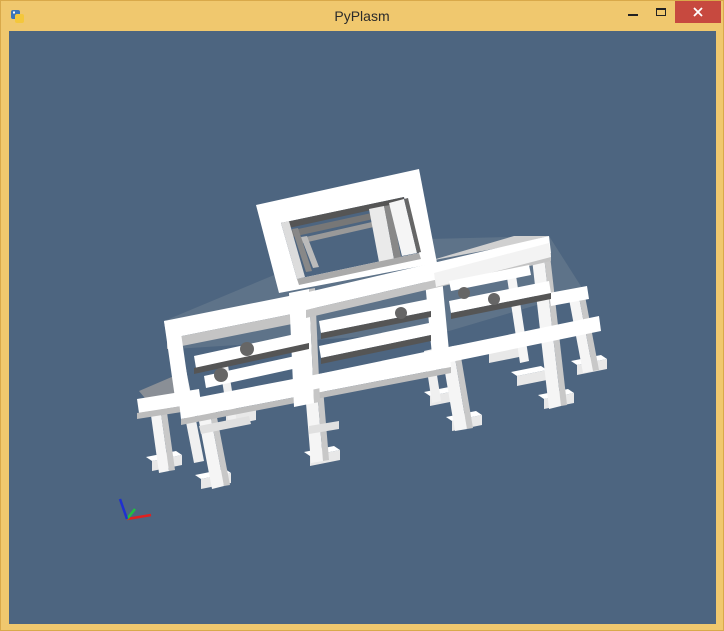 The width and height of the screenshot is (724, 631). Describe the element at coordinates (633, 12) in the screenshot. I see `minimize-button` at that location.